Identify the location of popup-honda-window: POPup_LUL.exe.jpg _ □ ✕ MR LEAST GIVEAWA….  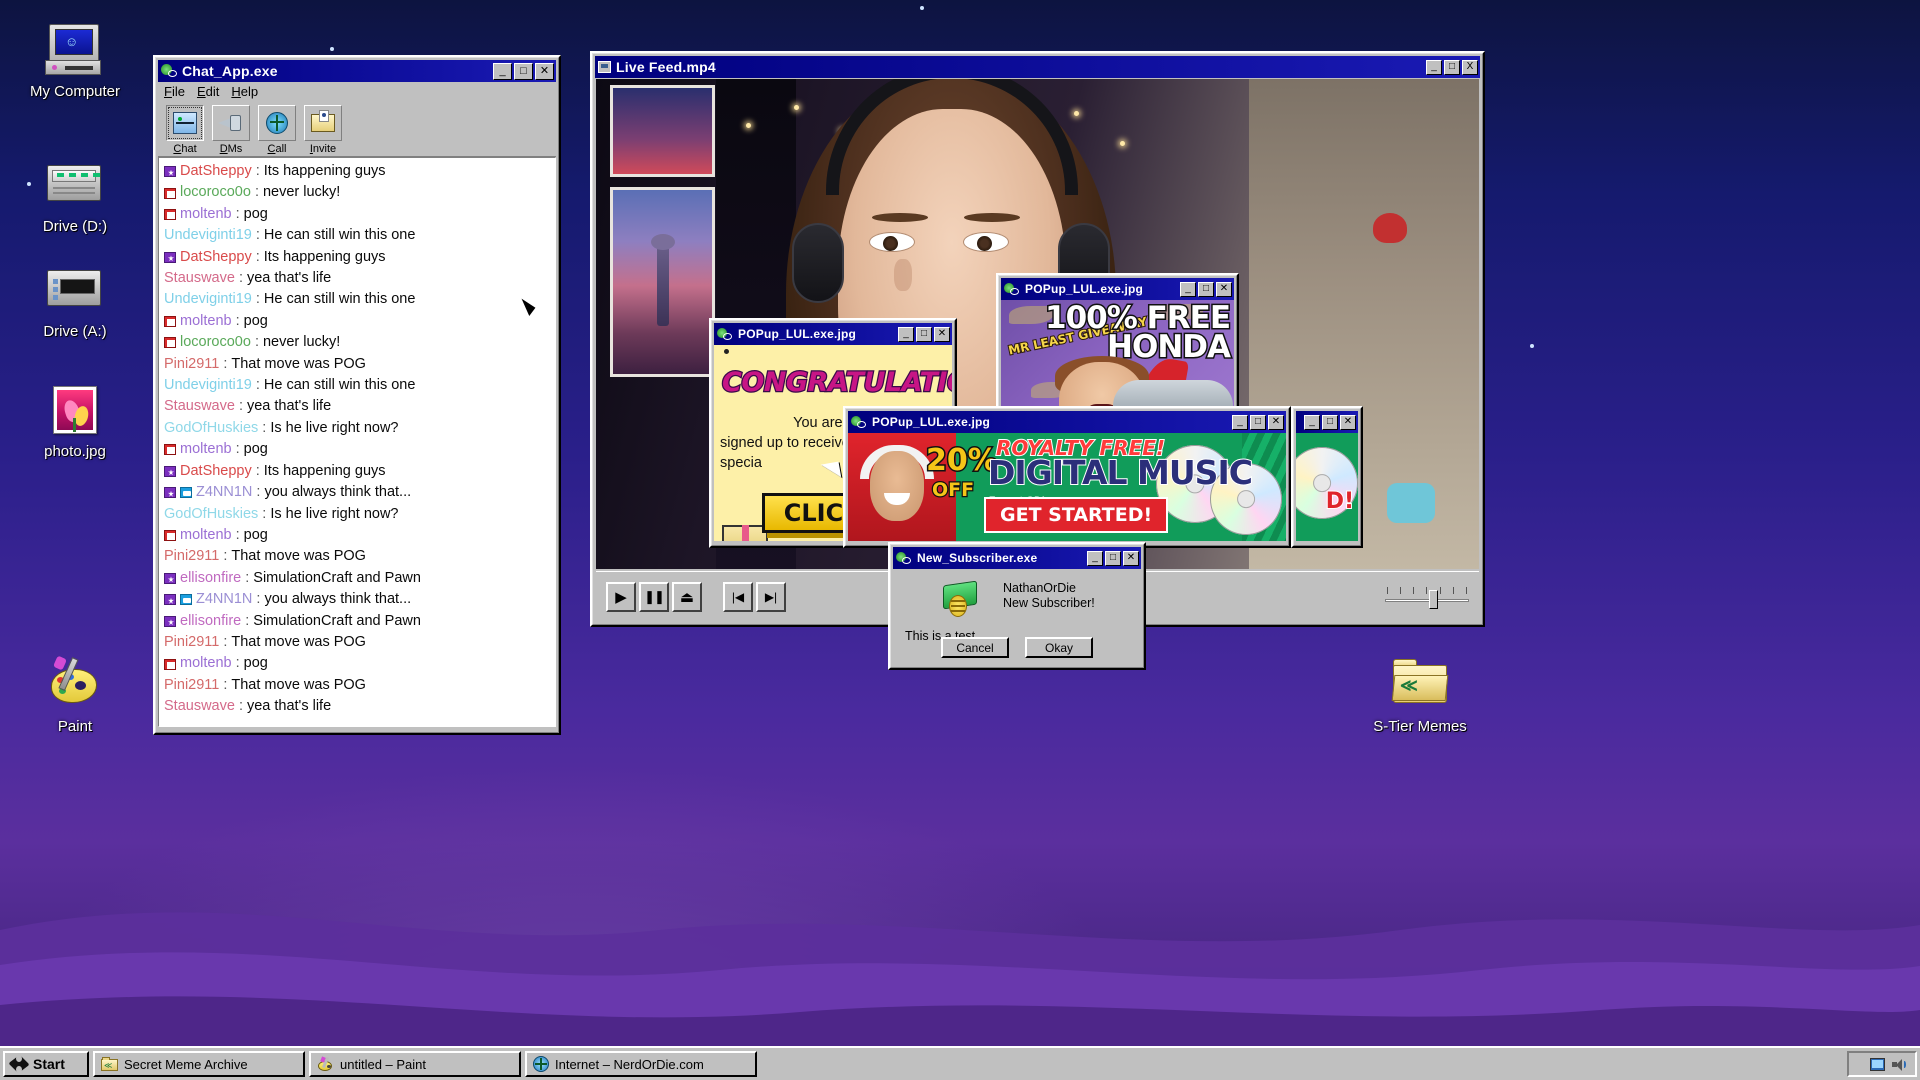
(1117, 348).